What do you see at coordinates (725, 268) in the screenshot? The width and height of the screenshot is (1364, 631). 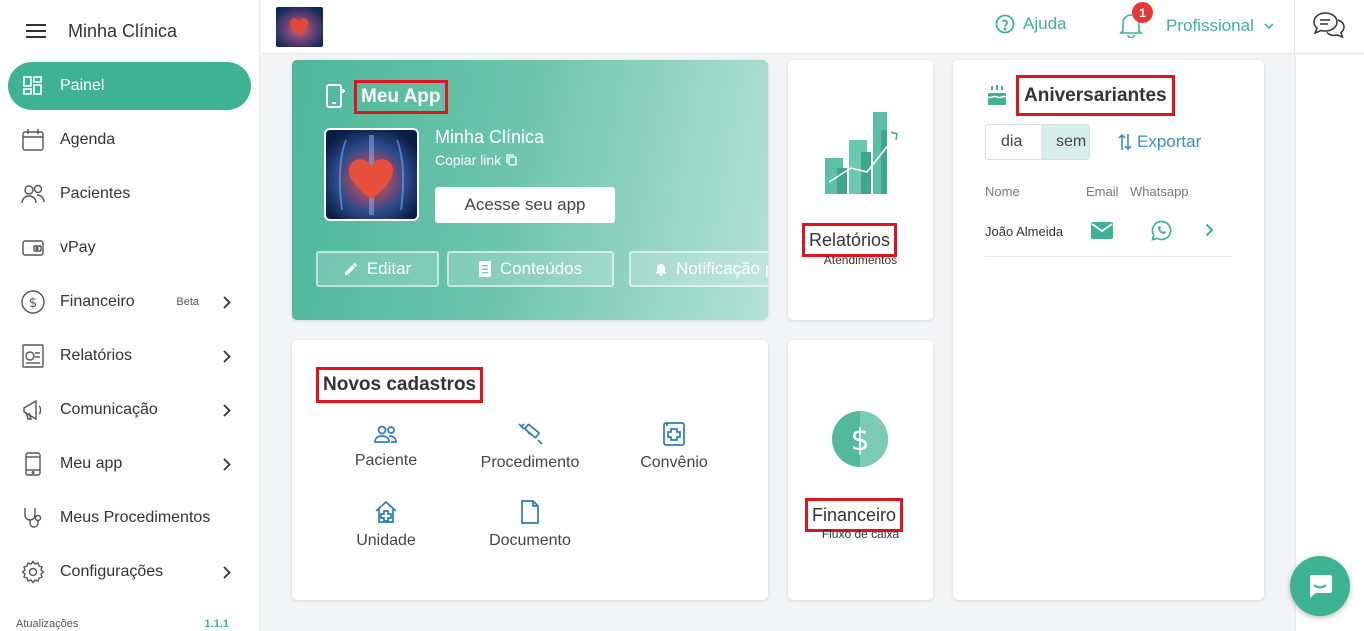 I see `notification-label: Notificação p` at bounding box center [725, 268].